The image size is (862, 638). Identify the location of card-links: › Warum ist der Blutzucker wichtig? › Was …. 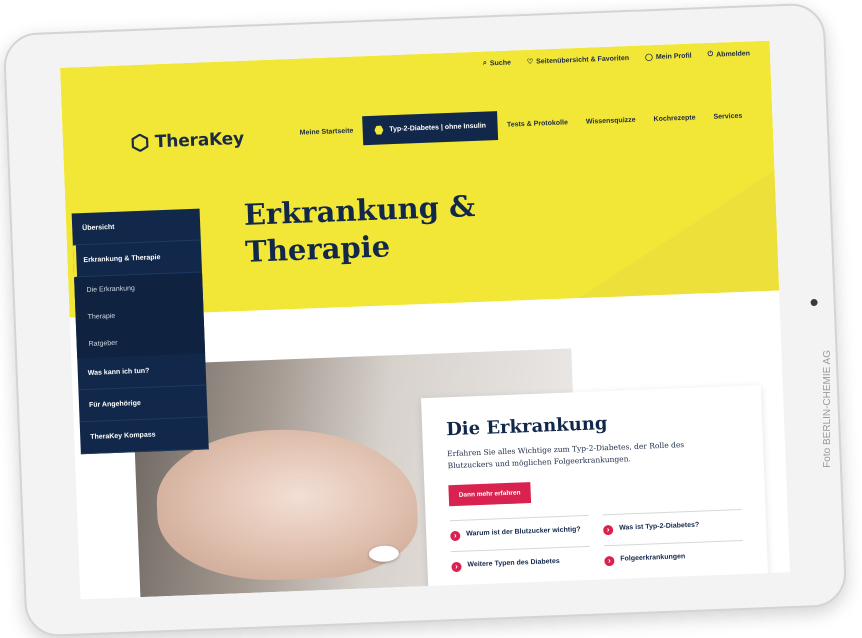
(596, 545).